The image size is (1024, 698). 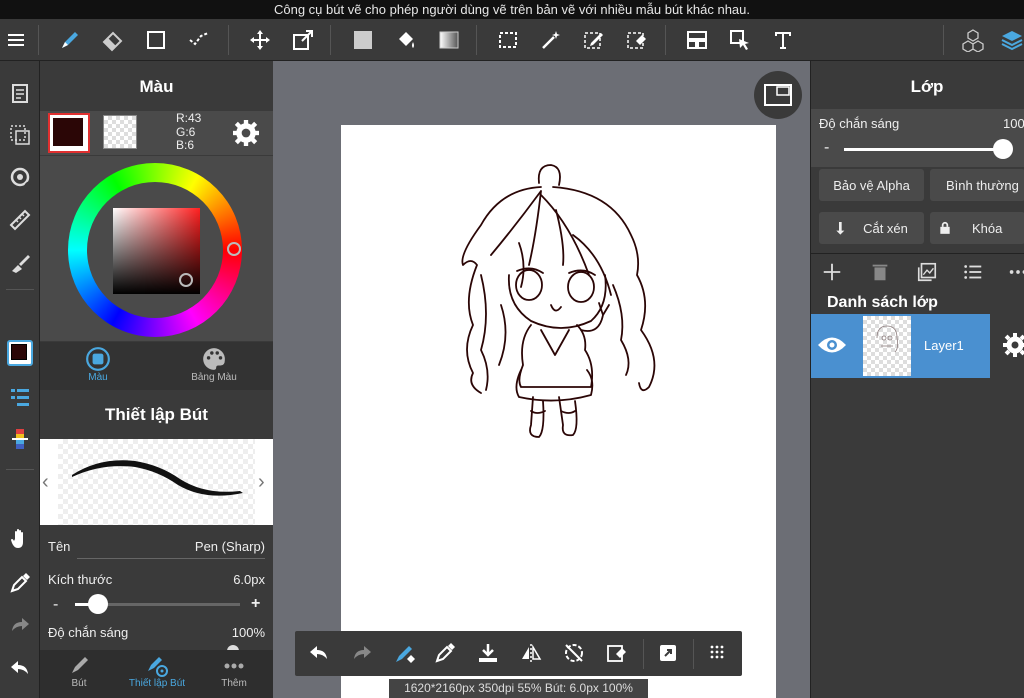 What do you see at coordinates (405, 653) in the screenshot?
I see `pen-eraser-toggle-icon` at bounding box center [405, 653].